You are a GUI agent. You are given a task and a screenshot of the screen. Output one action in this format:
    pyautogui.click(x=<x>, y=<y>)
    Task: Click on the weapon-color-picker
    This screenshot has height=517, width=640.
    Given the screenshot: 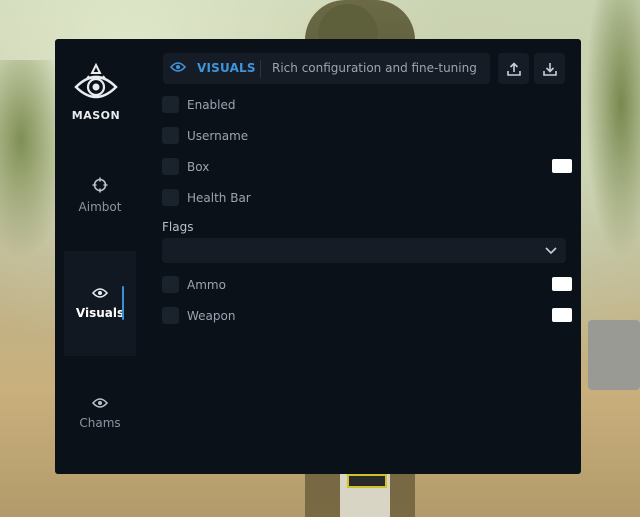 What is the action you would take?
    pyautogui.click(x=562, y=315)
    